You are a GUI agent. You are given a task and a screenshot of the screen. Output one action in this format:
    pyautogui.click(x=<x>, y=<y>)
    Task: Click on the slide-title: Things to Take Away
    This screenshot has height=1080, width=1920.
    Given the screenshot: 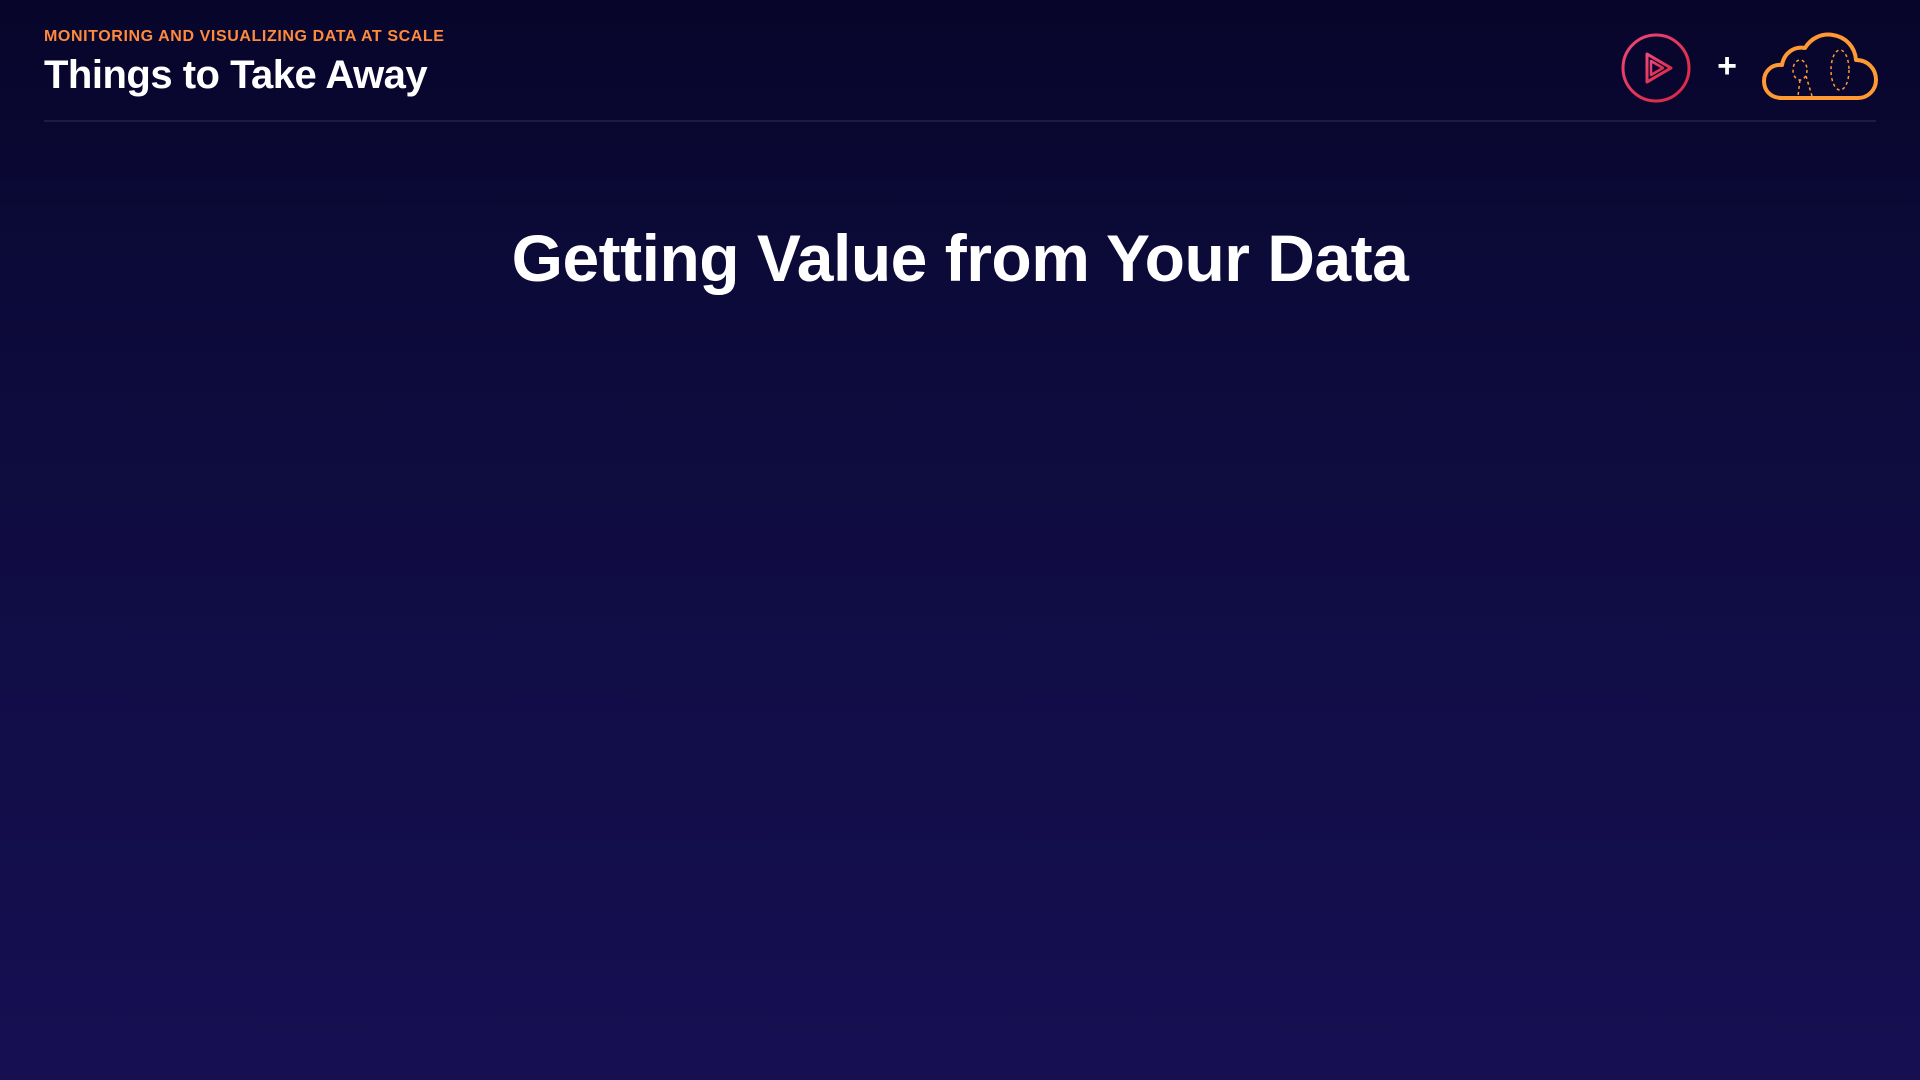 What is the action you would take?
    pyautogui.click(x=236, y=75)
    